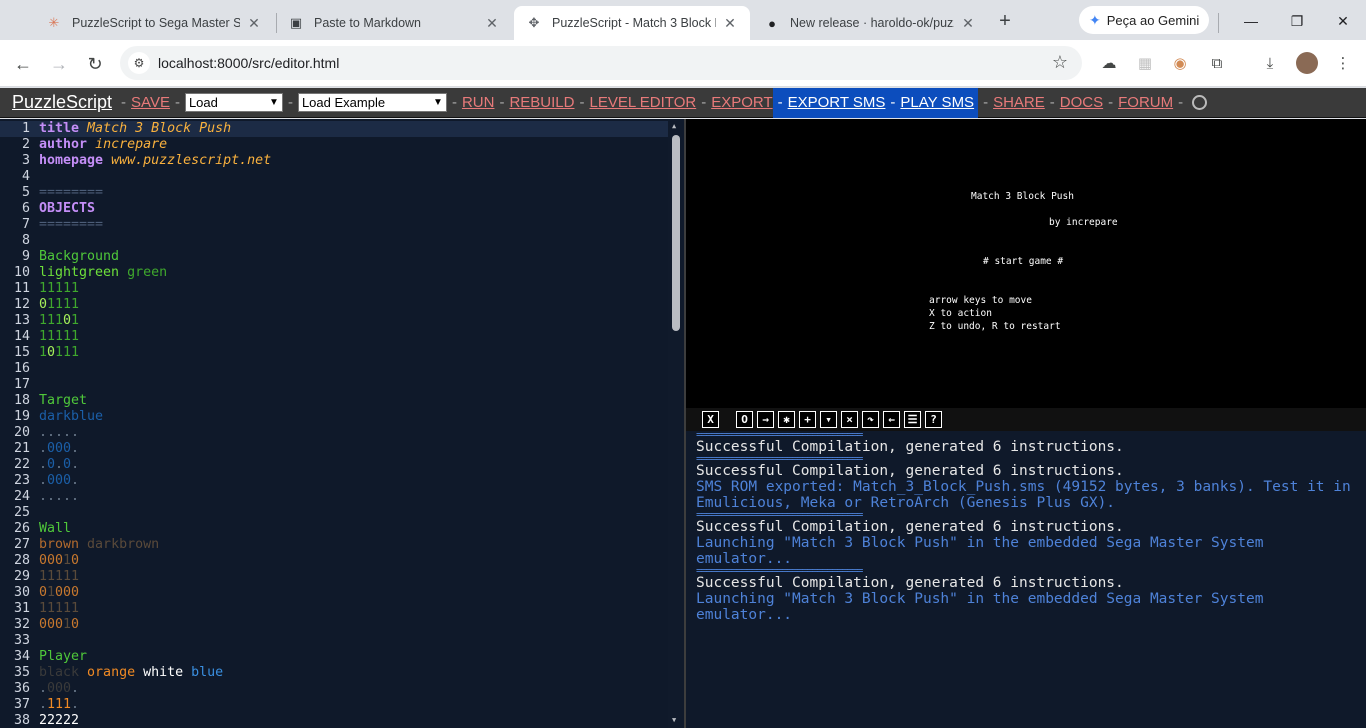 Image resolution: width=1366 pixels, height=728 pixels. What do you see at coordinates (1060, 62) in the screenshot?
I see `bookmark-star-icon: ☆` at bounding box center [1060, 62].